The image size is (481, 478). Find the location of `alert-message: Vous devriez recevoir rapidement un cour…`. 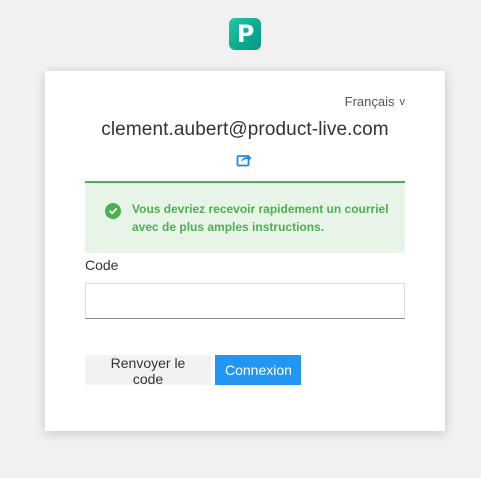

alert-message: Vous devriez recevoir rapidement un cour… is located at coordinates (260, 218).